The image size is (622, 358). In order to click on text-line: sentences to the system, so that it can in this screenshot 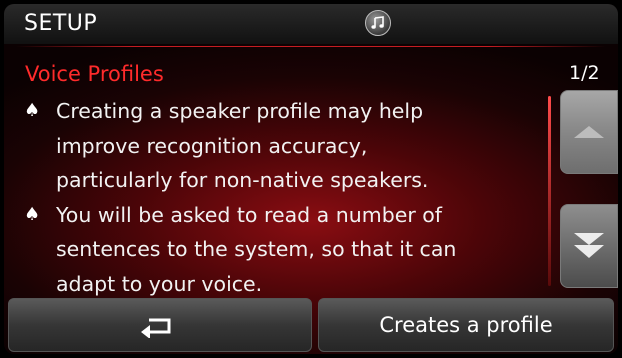, I will do `click(256, 249)`.